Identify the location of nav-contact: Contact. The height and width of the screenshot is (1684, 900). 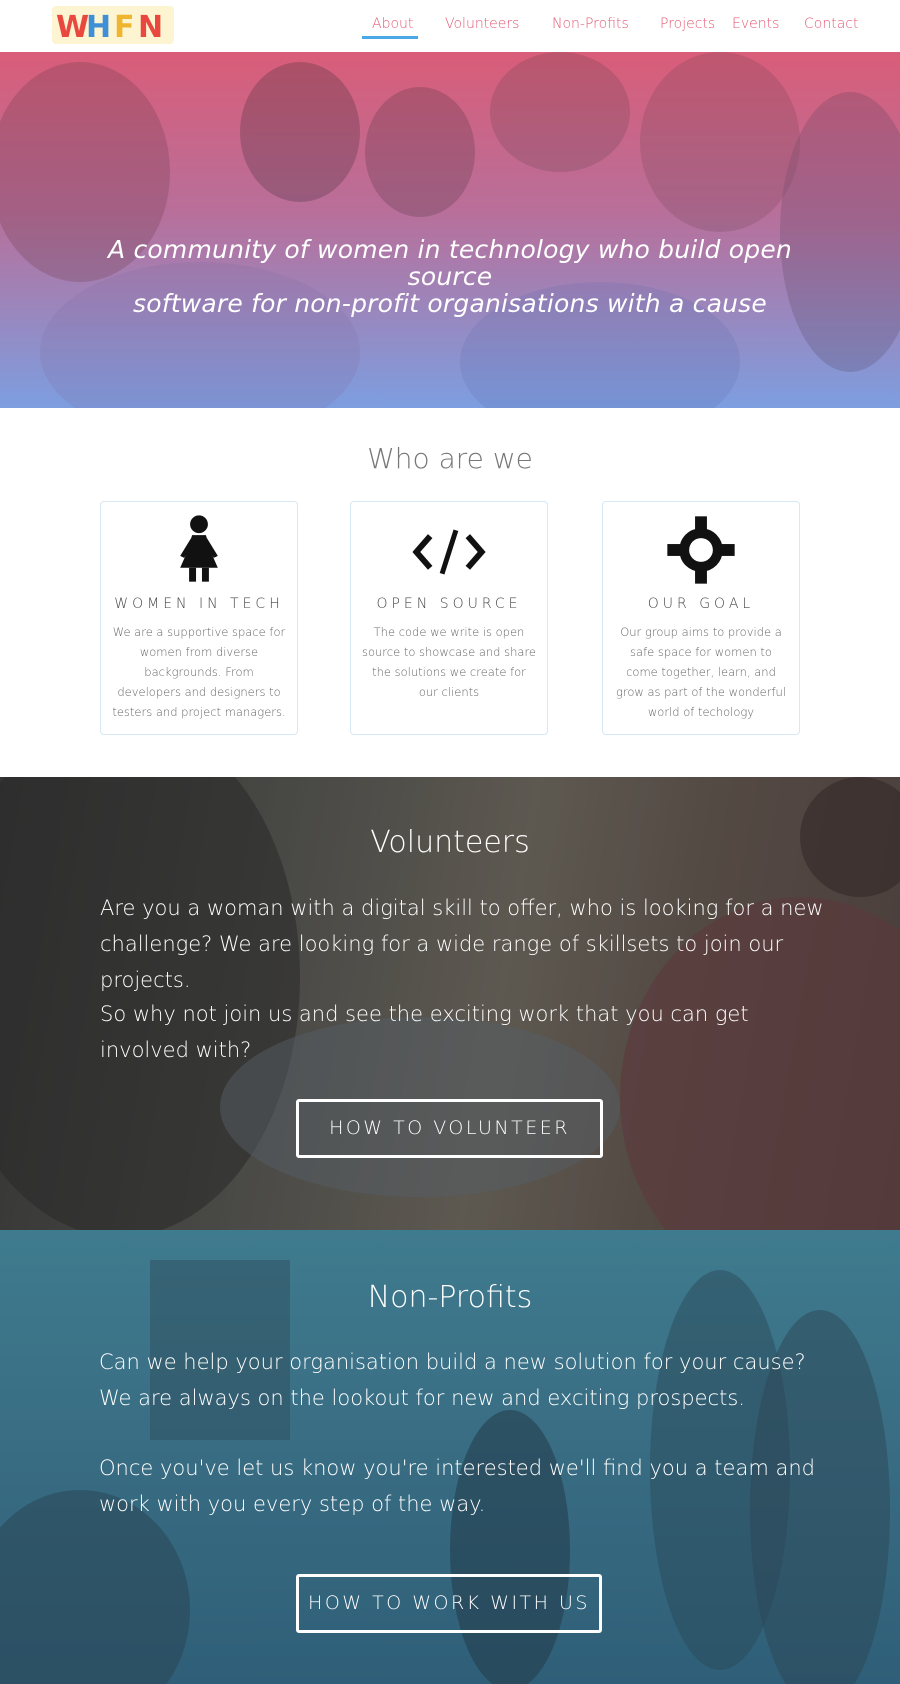
(831, 24).